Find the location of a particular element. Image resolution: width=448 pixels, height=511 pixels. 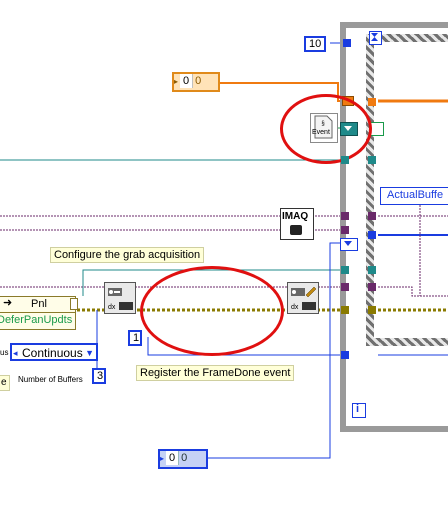

event-reg-right-terminal is located at coordinates (377, 129).